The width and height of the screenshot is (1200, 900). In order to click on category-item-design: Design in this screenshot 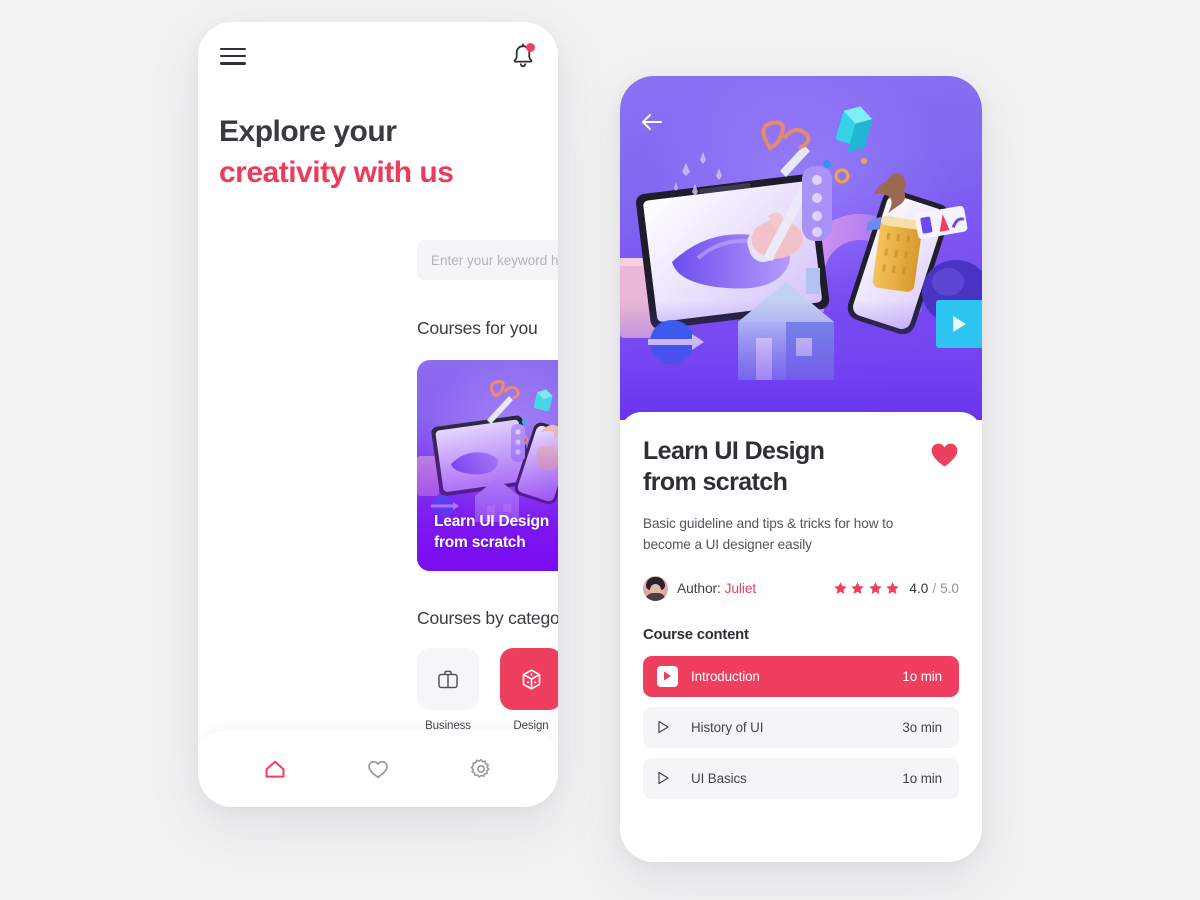, I will do `click(529, 690)`.